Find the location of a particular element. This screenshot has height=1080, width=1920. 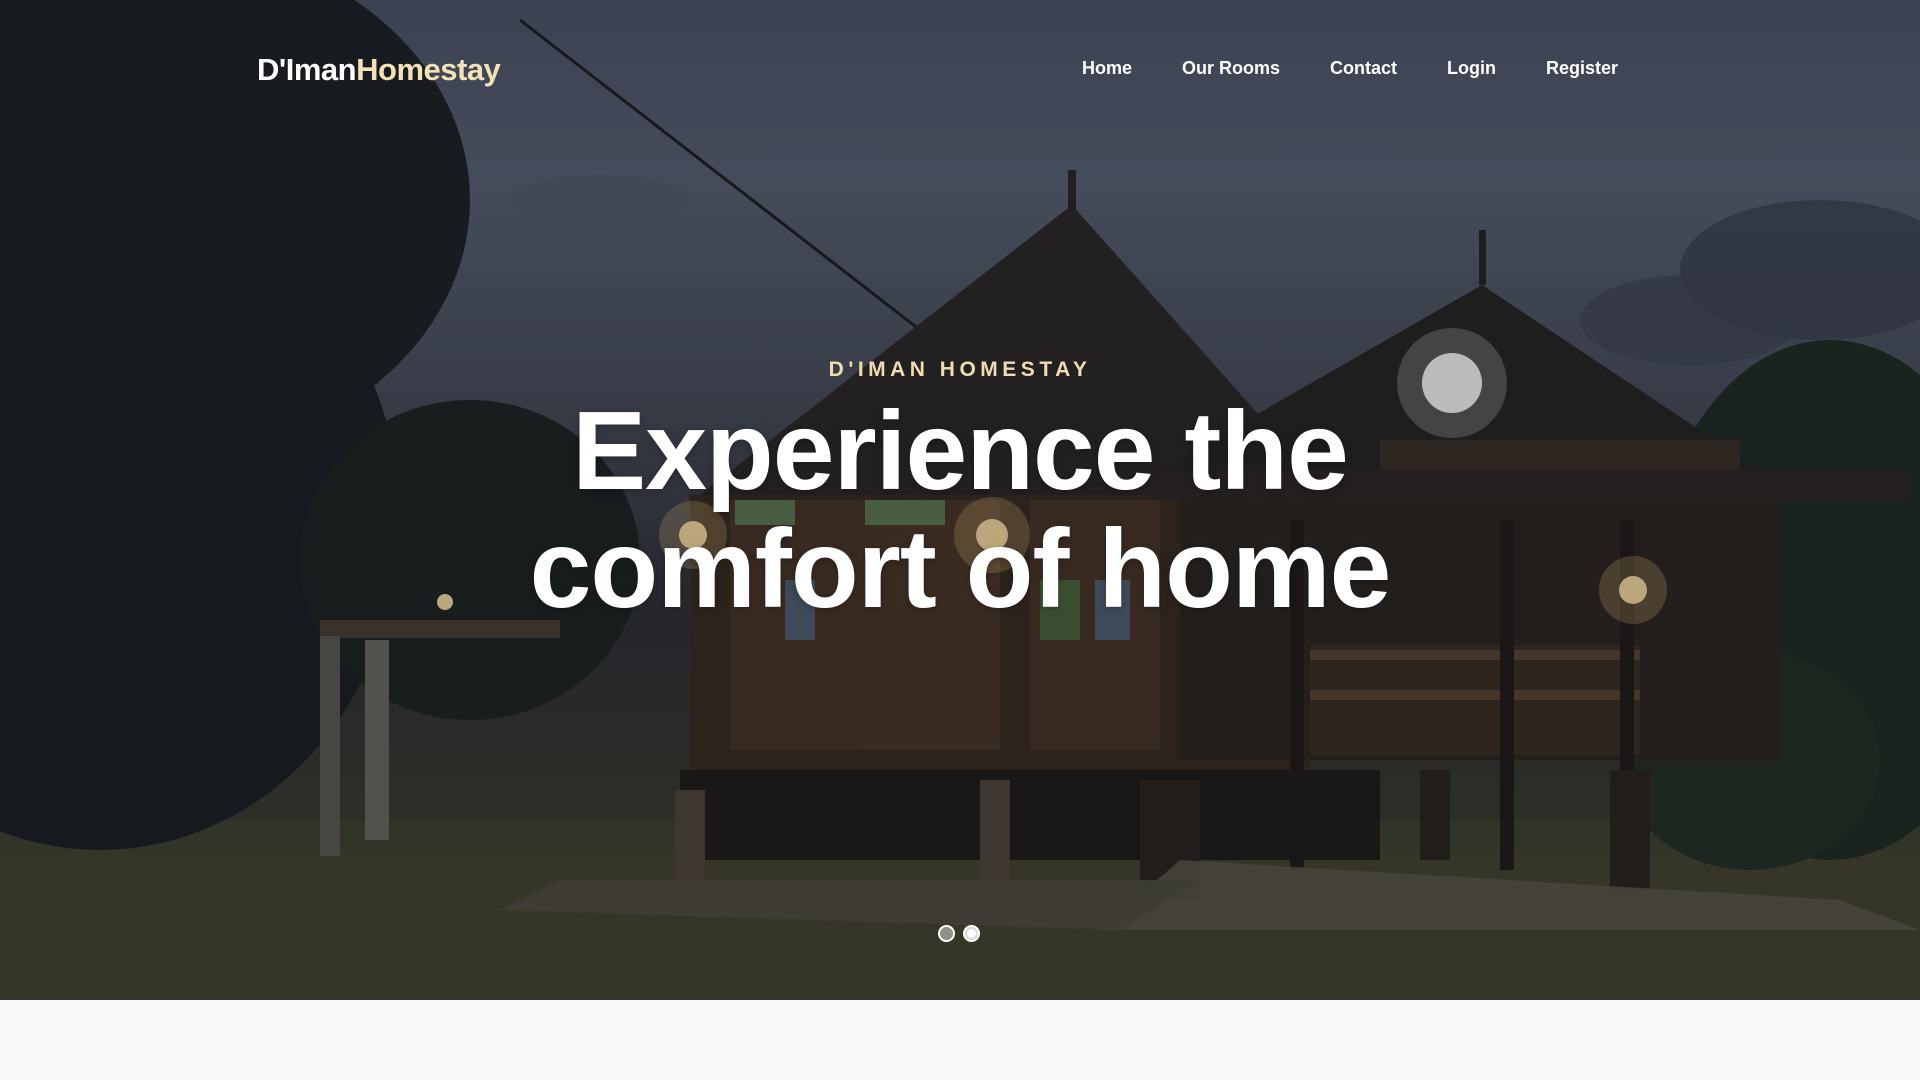

hero-headline-line2: comfort of home is located at coordinates (960, 569).